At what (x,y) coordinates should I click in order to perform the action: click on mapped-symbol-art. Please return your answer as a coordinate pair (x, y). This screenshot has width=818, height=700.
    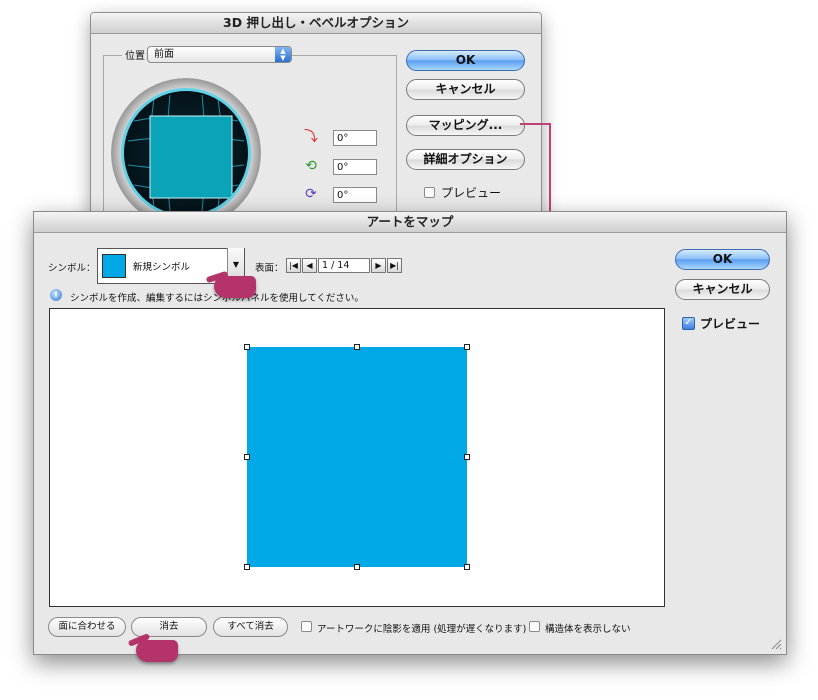
    Looking at the image, I should click on (357, 457).